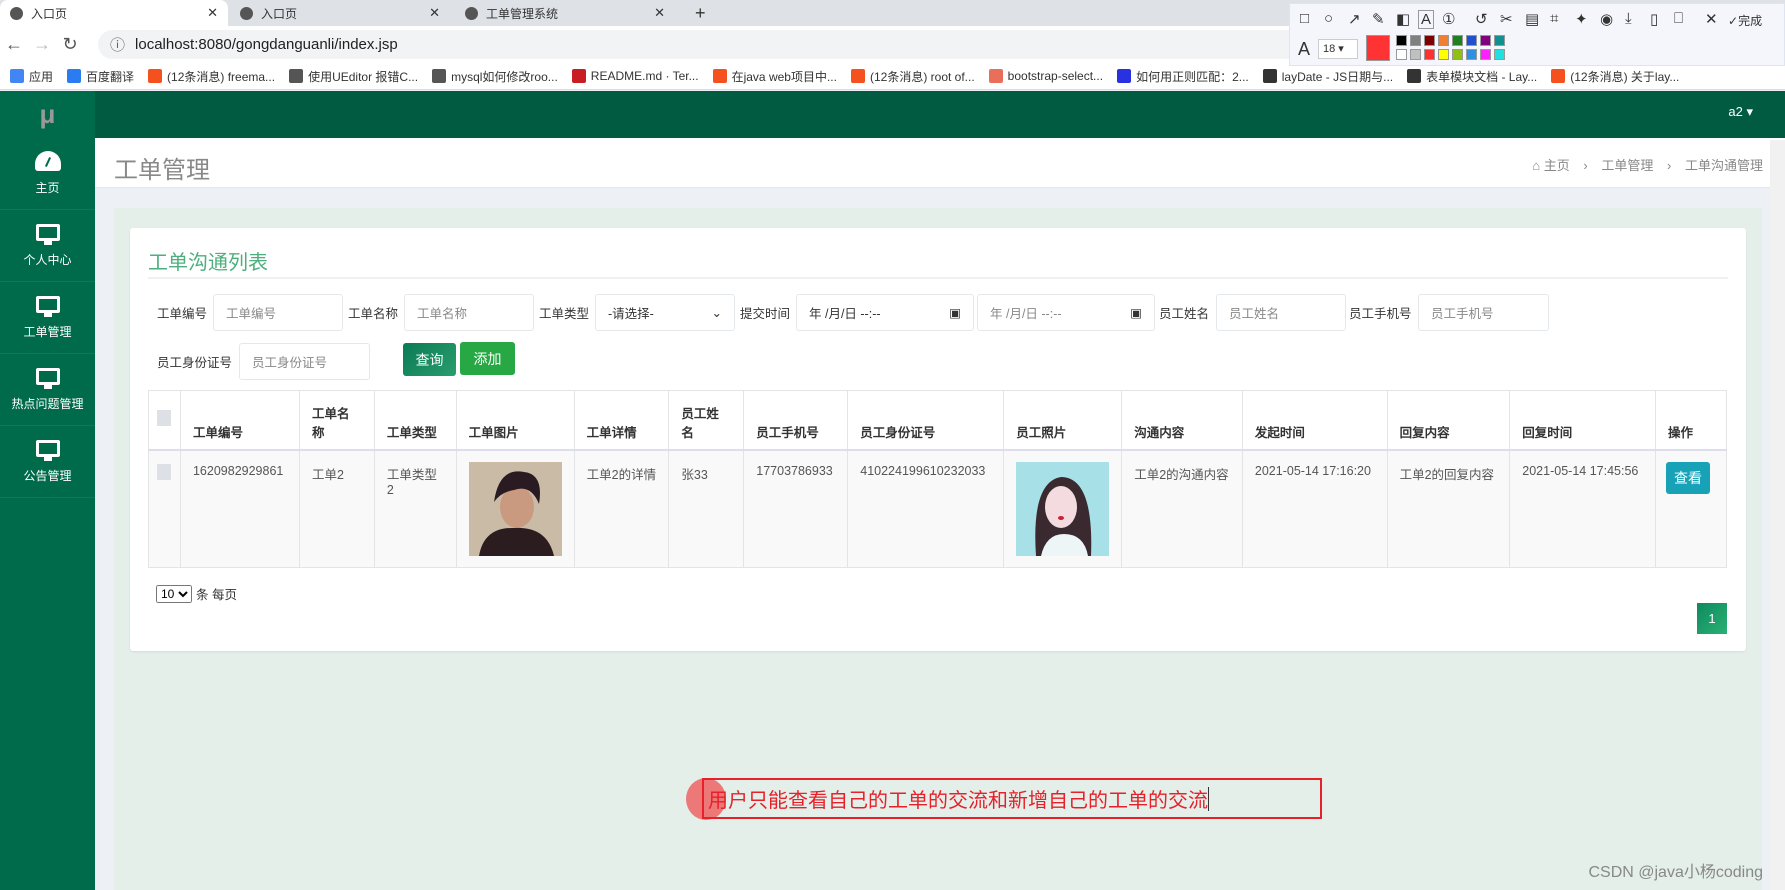 This screenshot has width=1785, height=890. I want to click on select-all-checkbox, so click(164, 418).